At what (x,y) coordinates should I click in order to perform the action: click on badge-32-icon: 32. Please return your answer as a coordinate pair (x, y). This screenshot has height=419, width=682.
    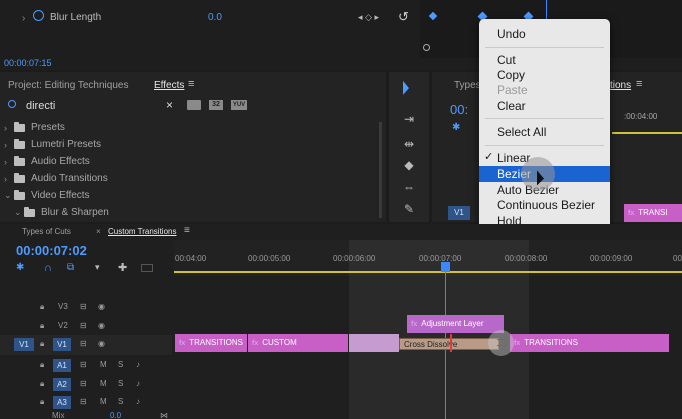
    Looking at the image, I should click on (216, 105).